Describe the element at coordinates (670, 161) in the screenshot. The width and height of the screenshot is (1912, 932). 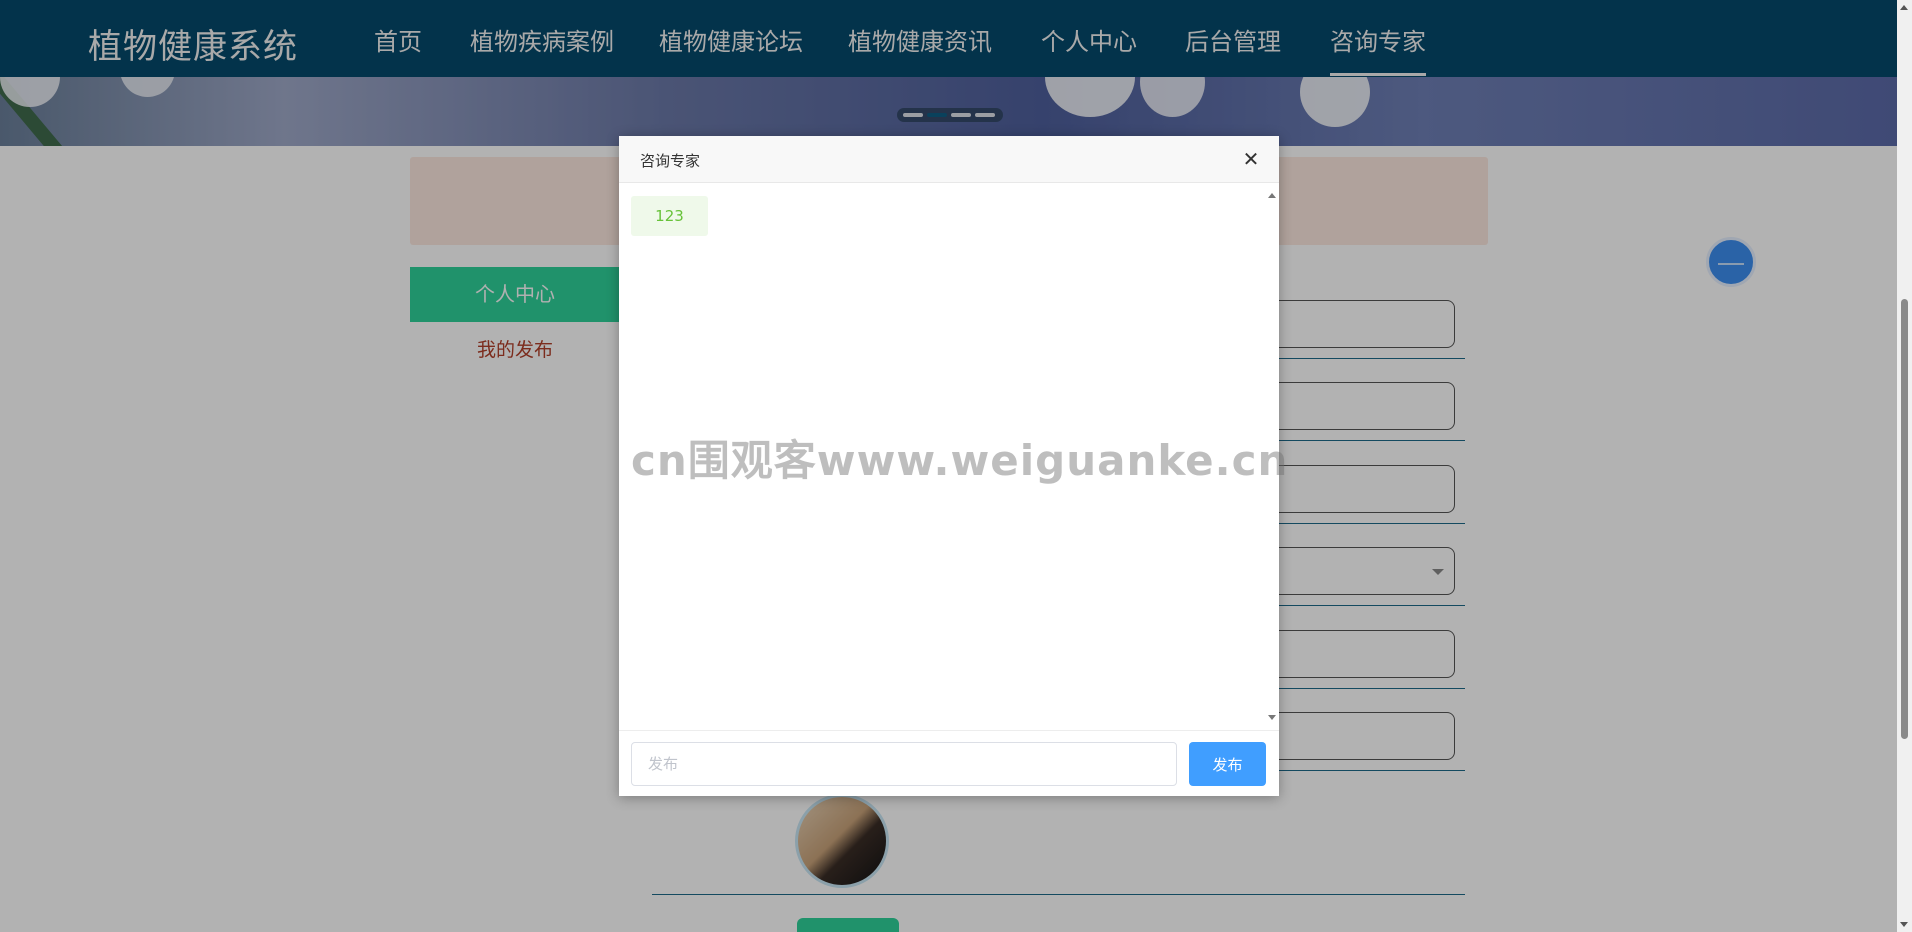
I see `dialog-title: 咨询专家` at that location.